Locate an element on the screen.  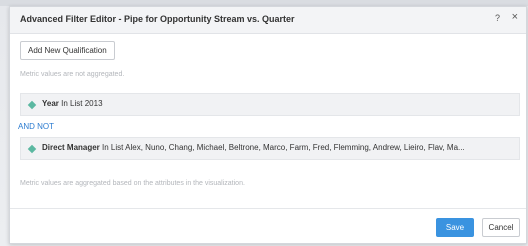
footer-divider is located at coordinates (268, 208).